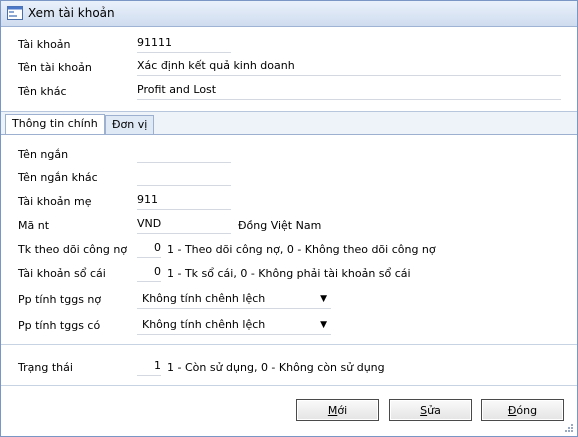  Describe the element at coordinates (204, 324) in the screenshot. I see `pp-credit-value: Không tính chênh lệch` at that location.